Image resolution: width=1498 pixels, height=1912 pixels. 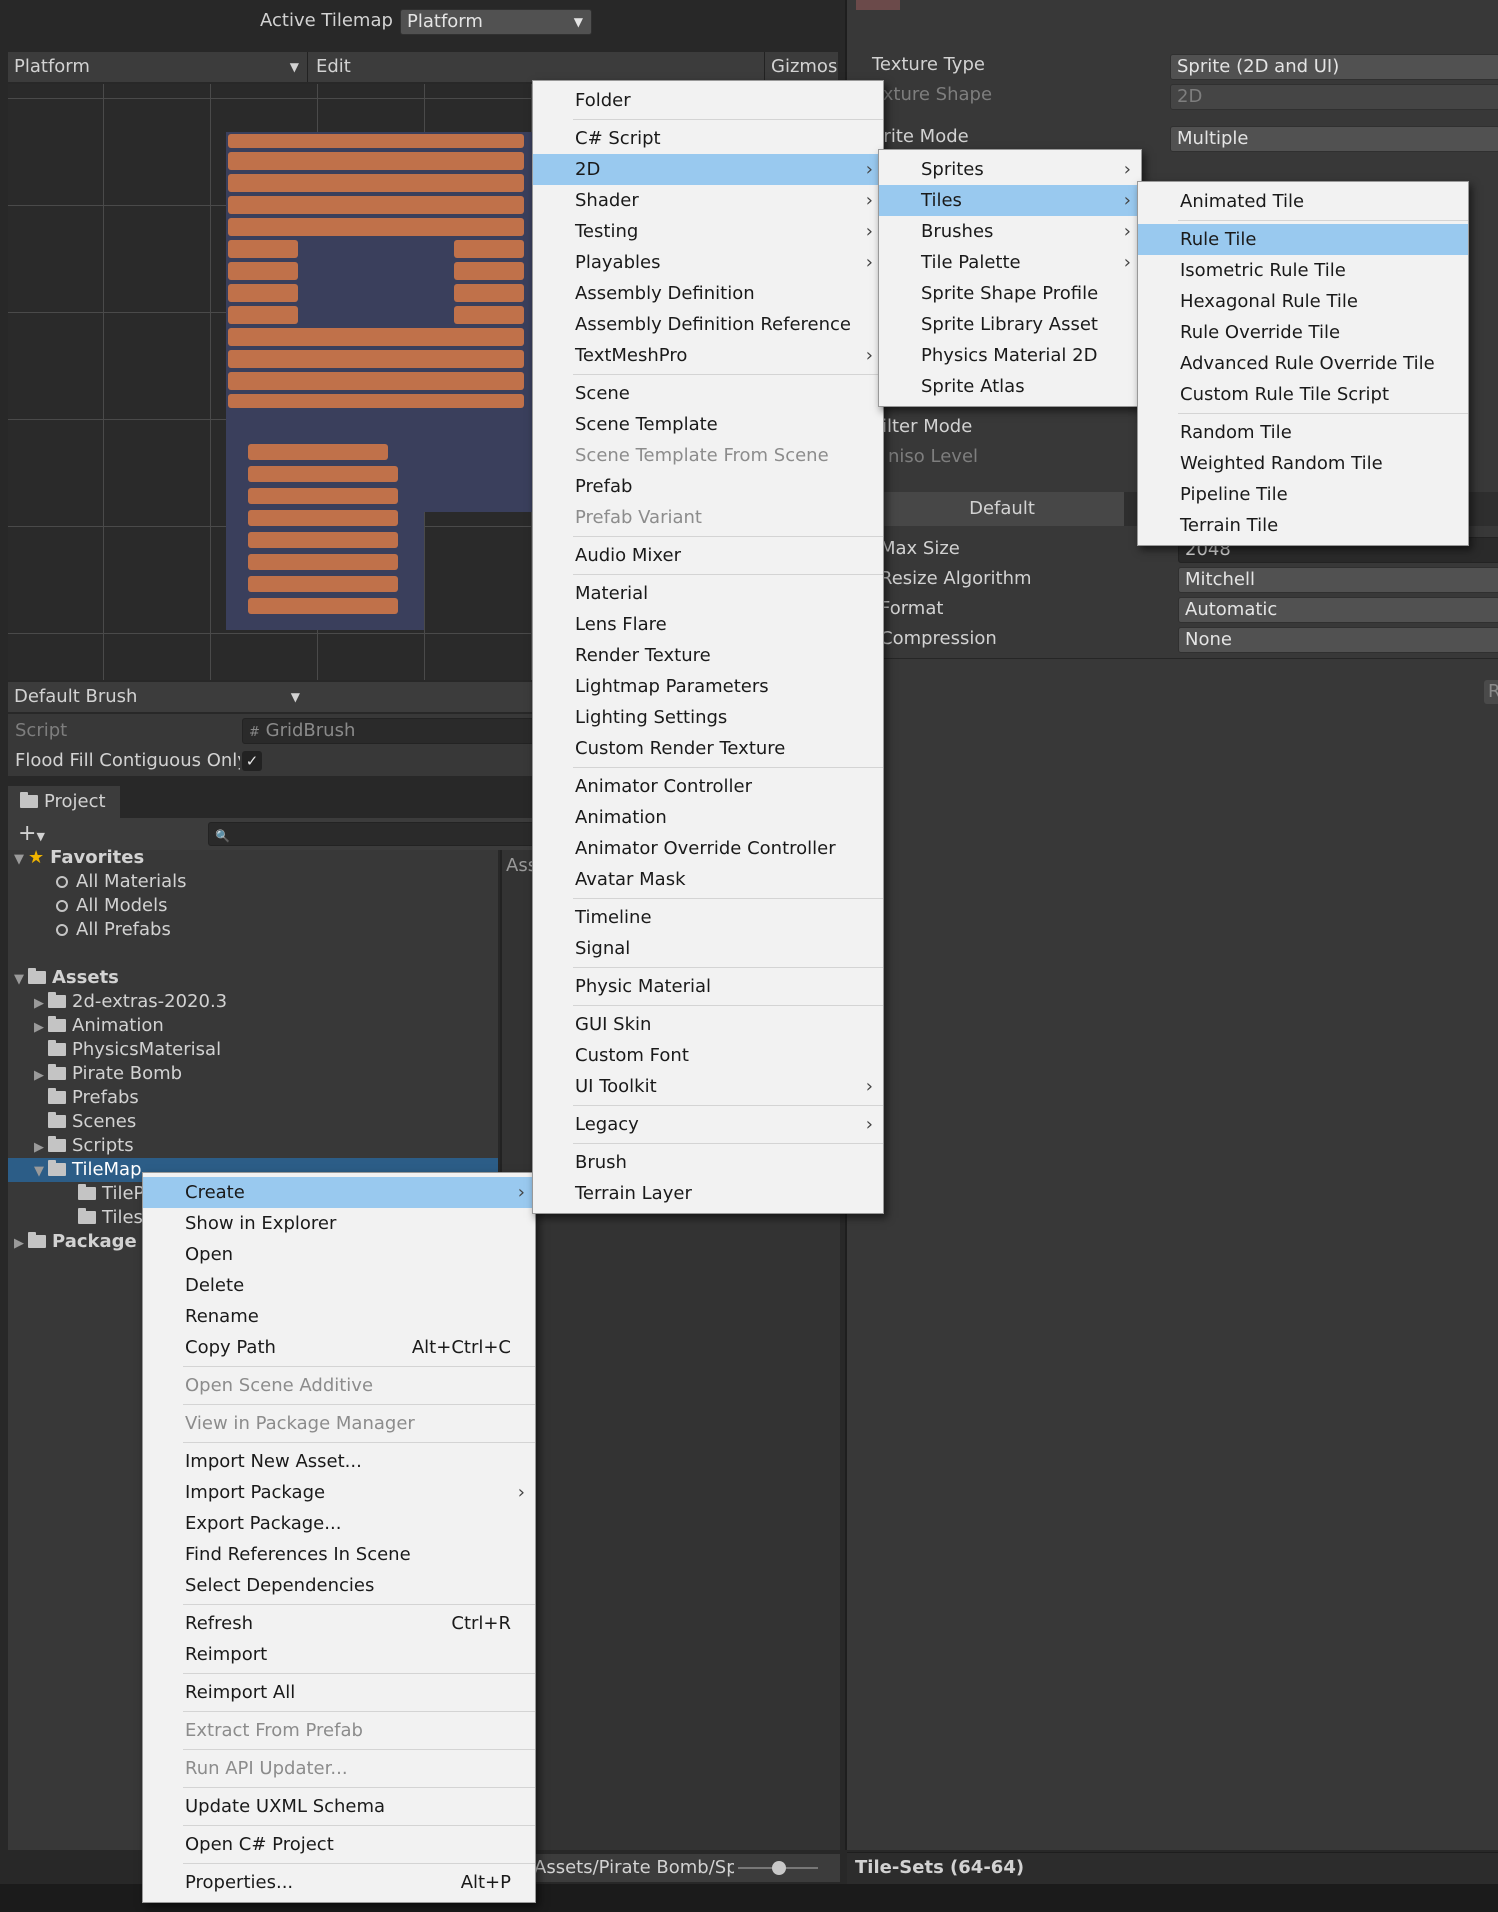 I want to click on create-menu-item-playables: Playables ›, so click(x=708, y=262).